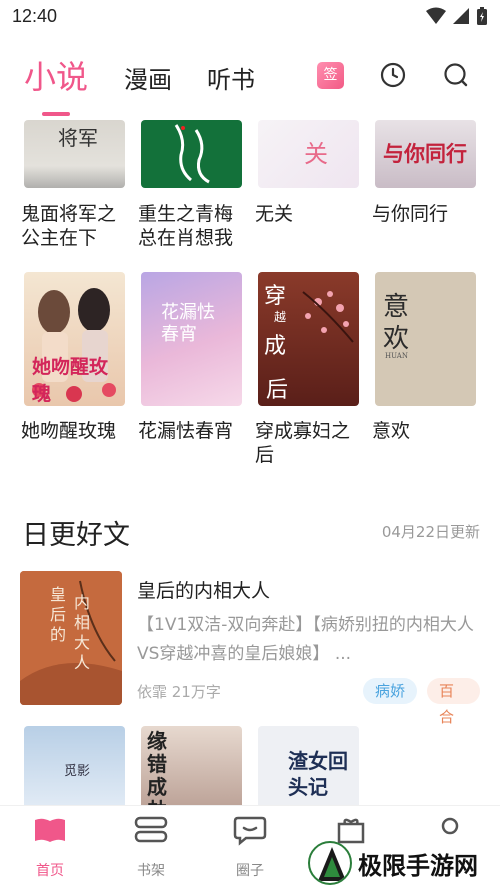  Describe the element at coordinates (396, 356) in the screenshot. I see `cover-text: HUAN` at that location.